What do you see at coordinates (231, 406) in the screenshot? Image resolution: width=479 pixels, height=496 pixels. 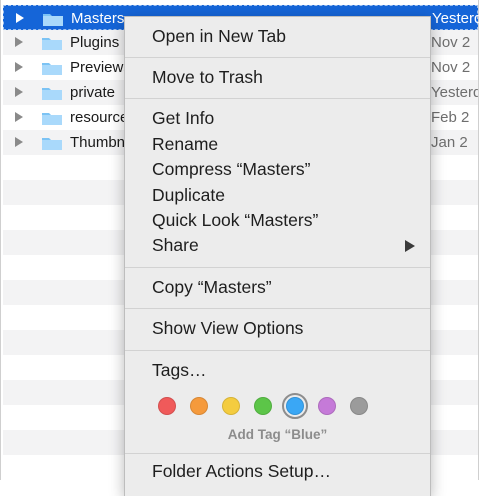 I see `tag-yellow-swatch` at bounding box center [231, 406].